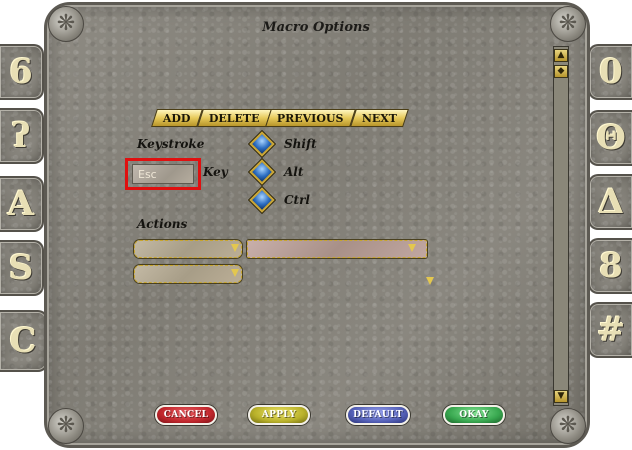 The image size is (632, 450). I want to click on ctrl-toggle, so click(262, 200).